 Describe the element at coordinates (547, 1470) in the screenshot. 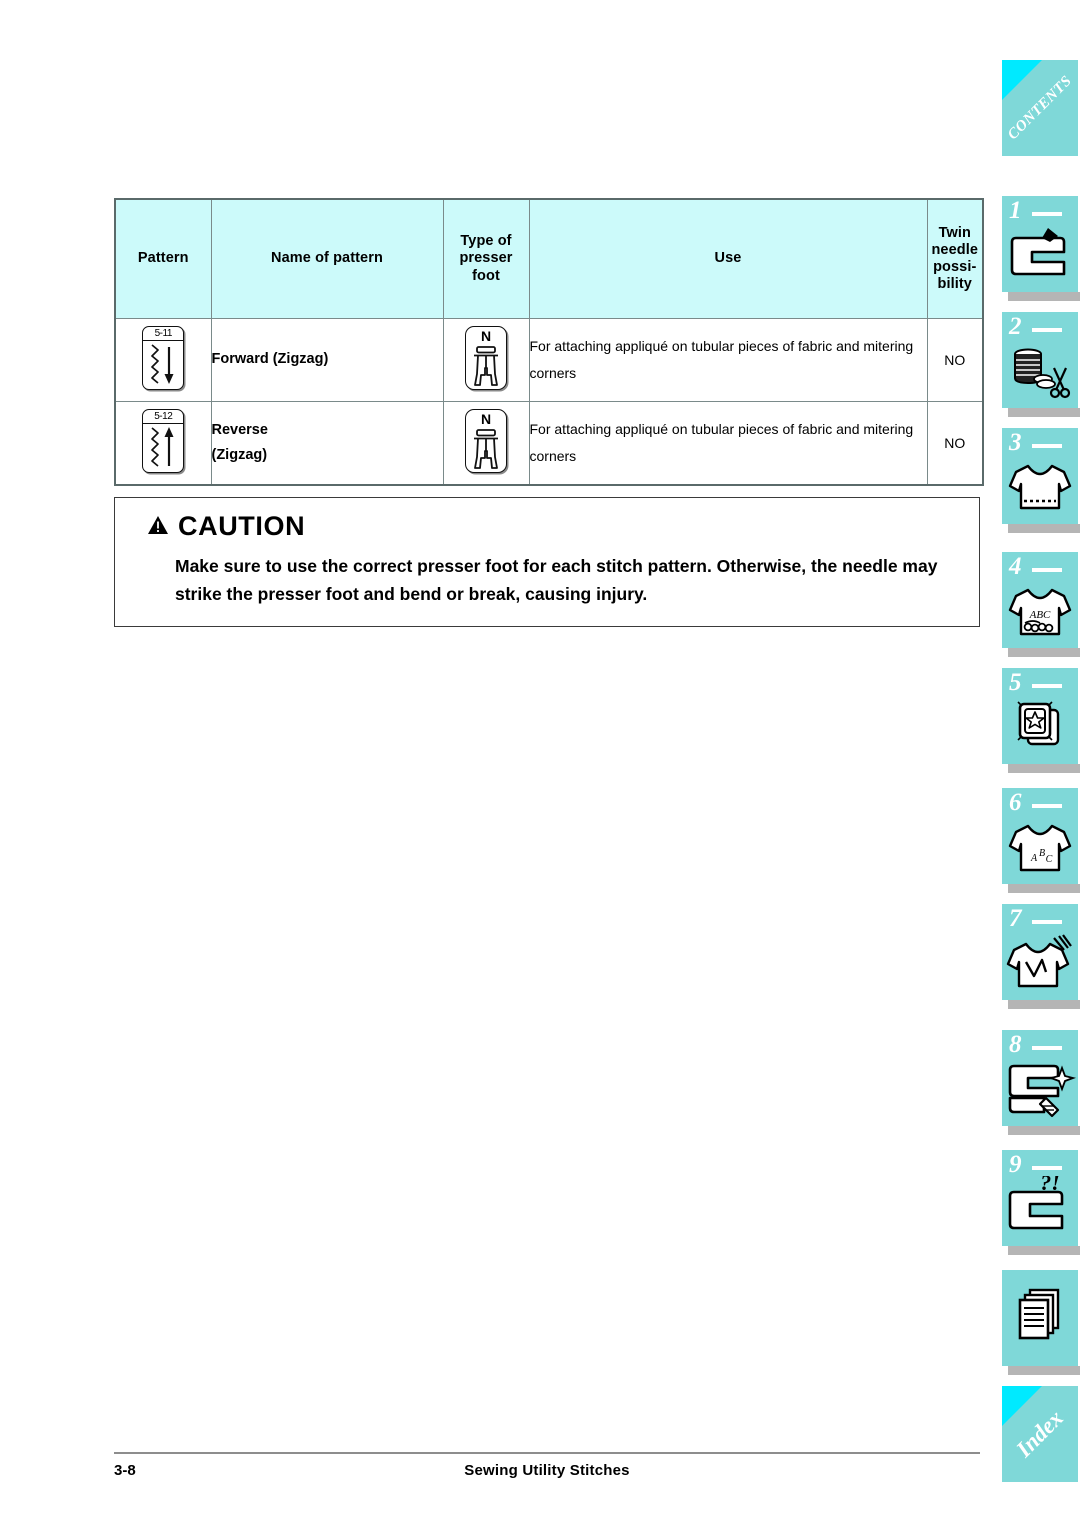

I see `footer-section-title: Sewing Utility Stitches` at that location.